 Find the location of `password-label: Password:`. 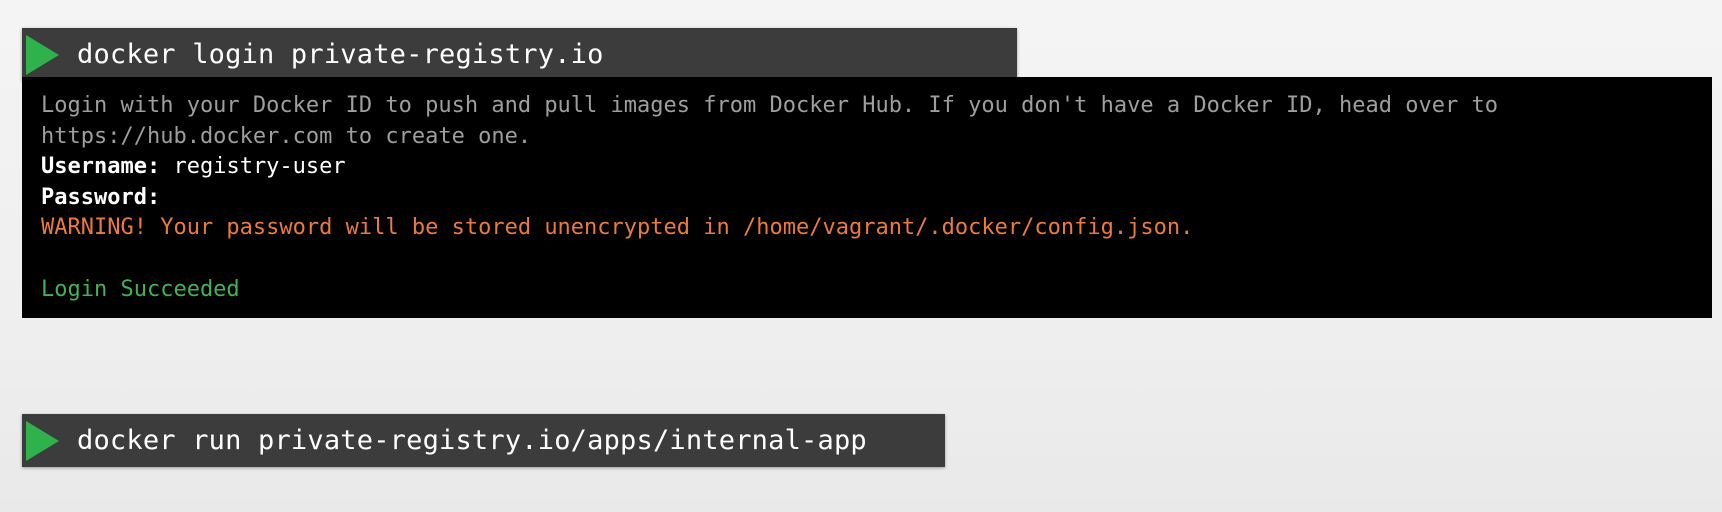

password-label: Password: is located at coordinates (101, 197).